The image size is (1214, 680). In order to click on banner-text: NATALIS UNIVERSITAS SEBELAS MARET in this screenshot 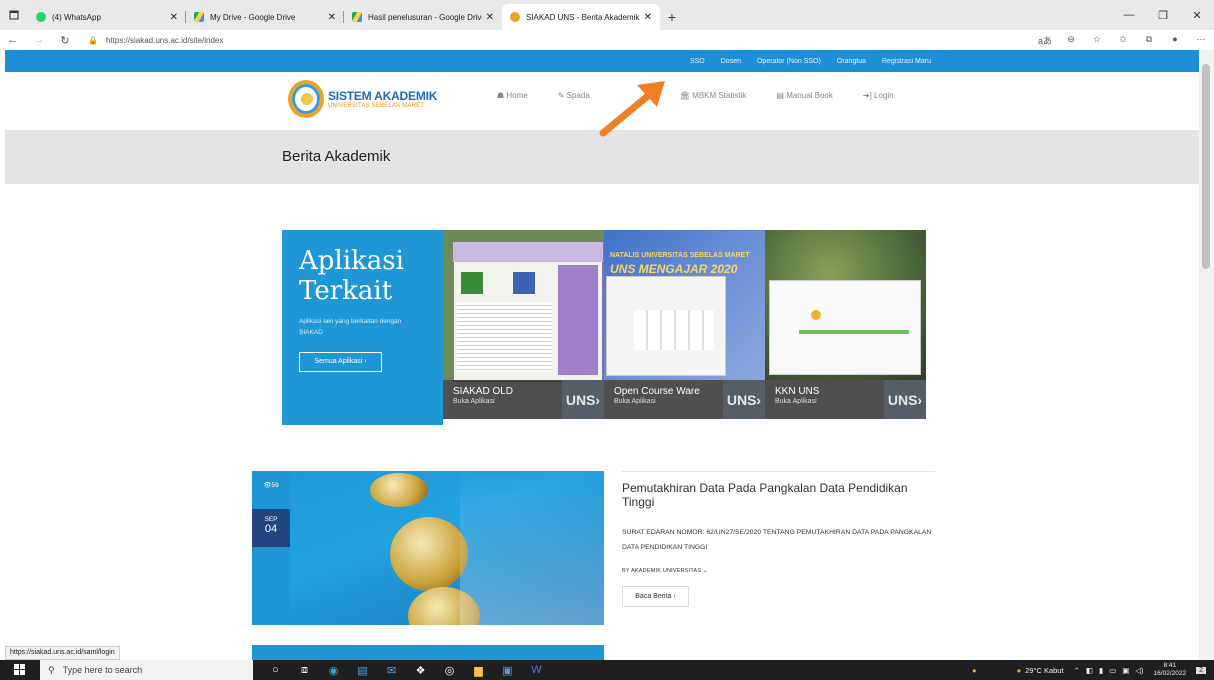, I will do `click(680, 255)`.